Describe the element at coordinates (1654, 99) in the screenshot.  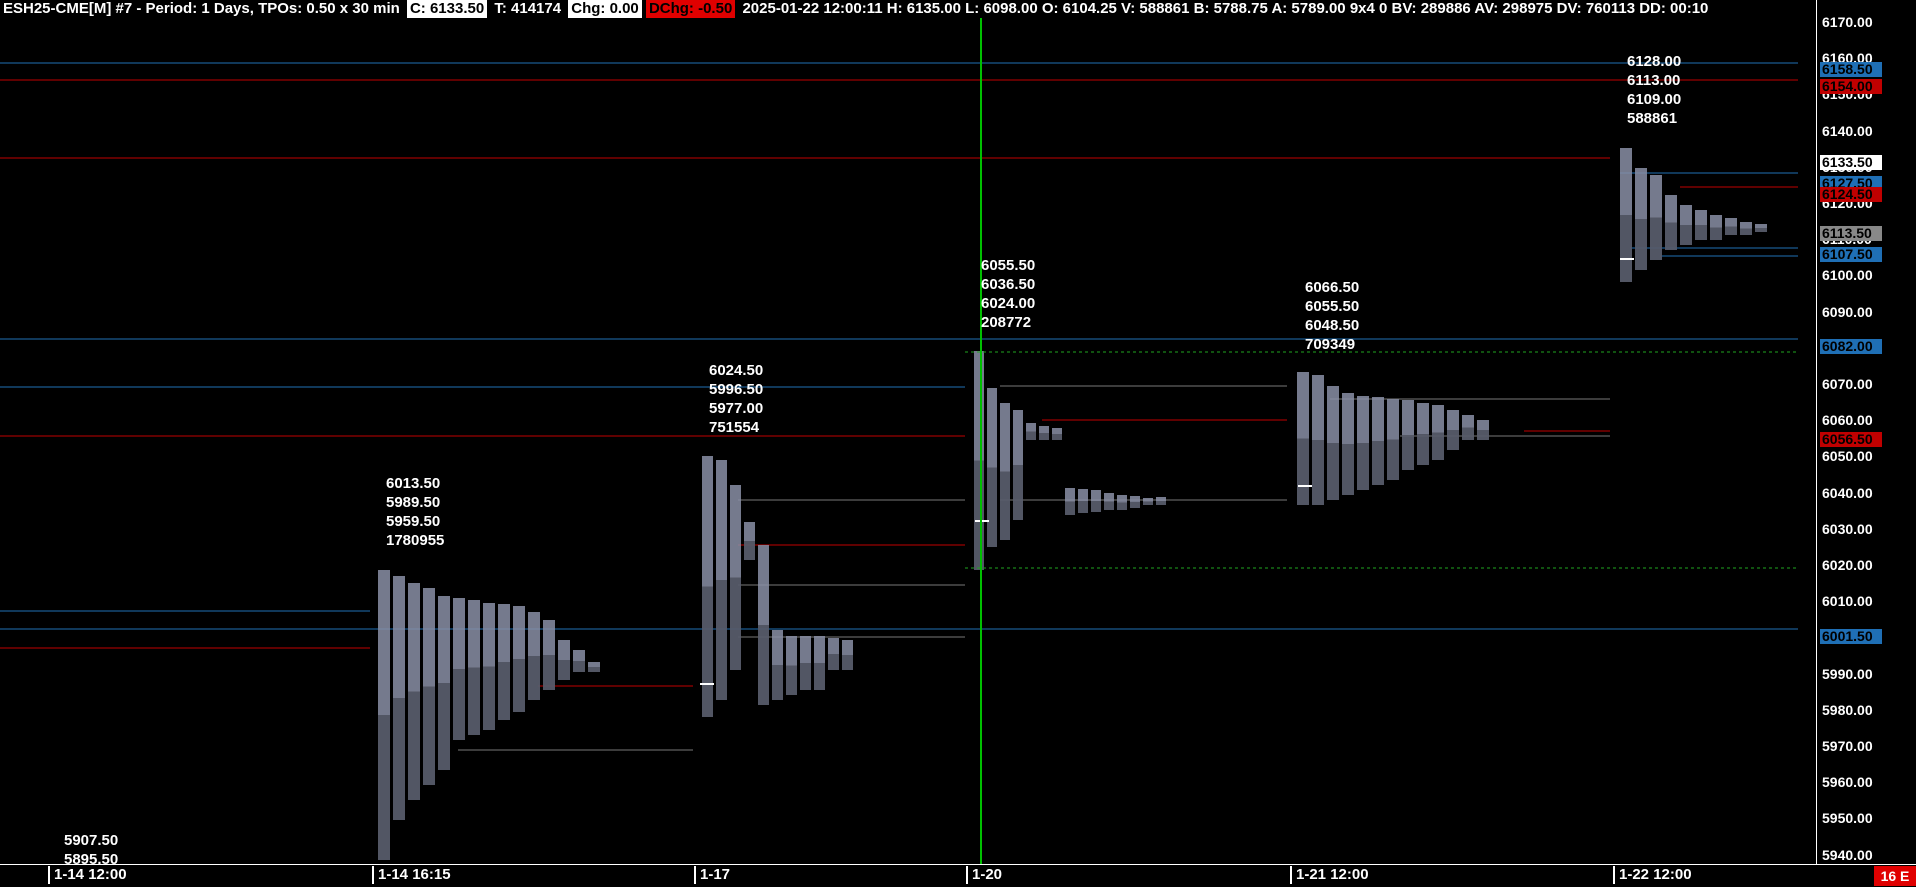
I see `session-stat-line: 6109.00` at that location.